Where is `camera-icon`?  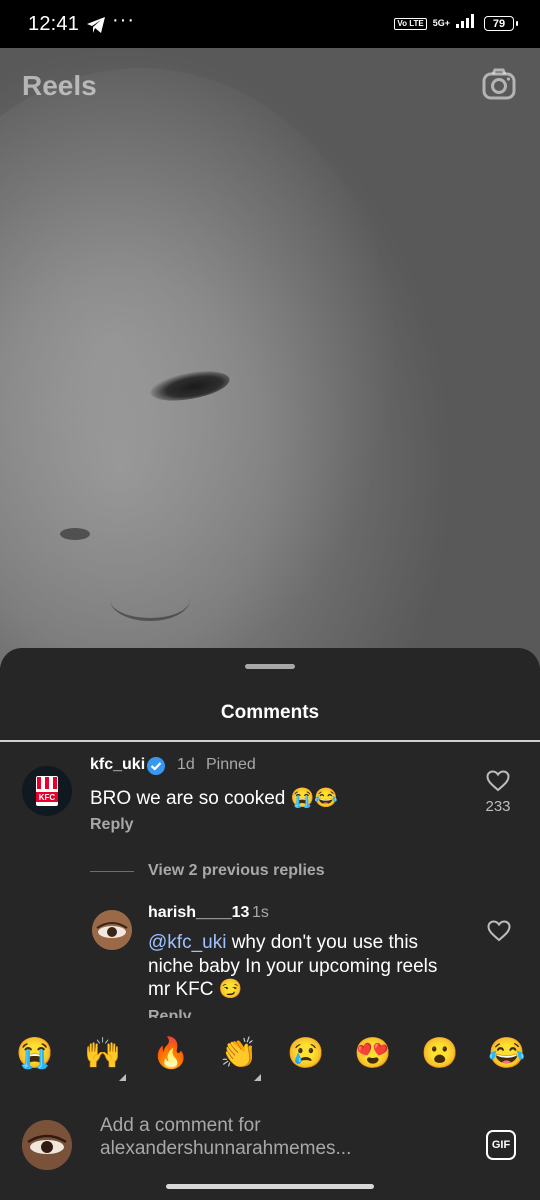 camera-icon is located at coordinates (499, 86).